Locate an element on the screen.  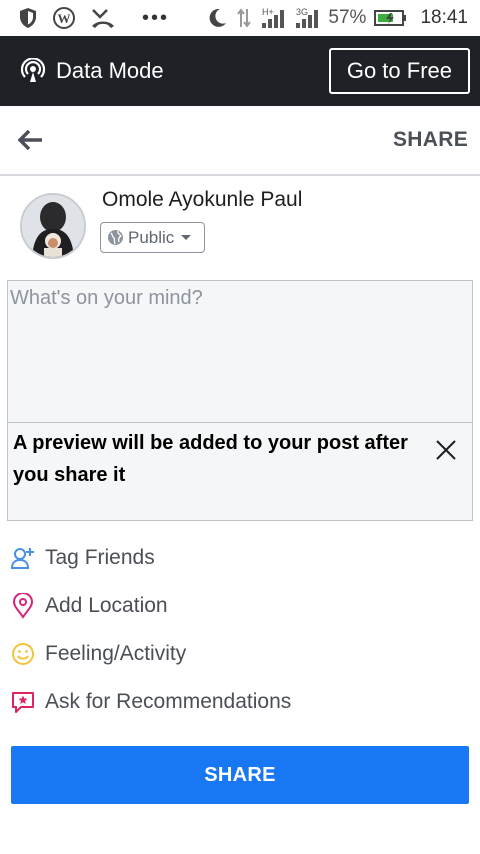
tag-friends-icon is located at coordinates (23, 558).